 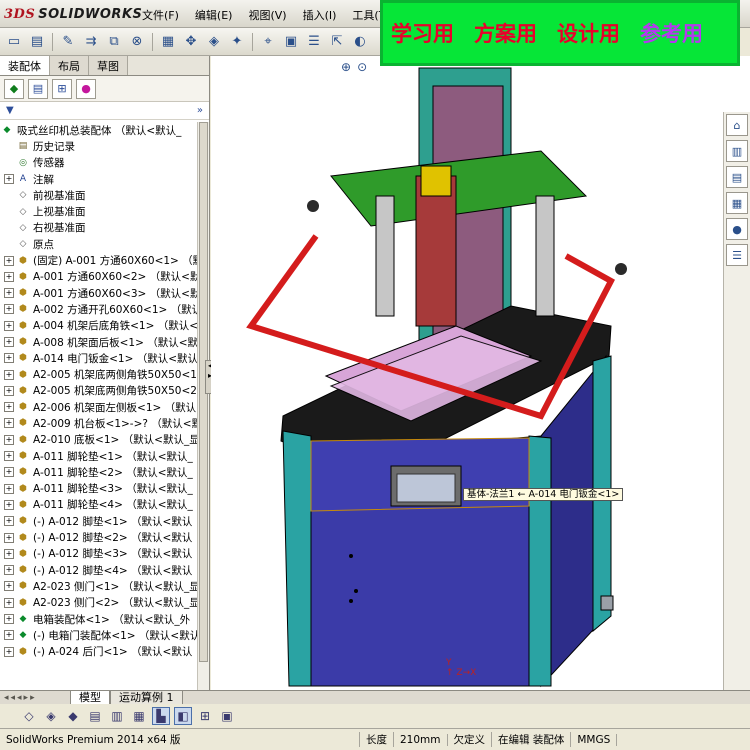 I want to click on tree-item: + ⬢ A2-009 机台板<1>->? （默认<默, so click(x=99, y=423).